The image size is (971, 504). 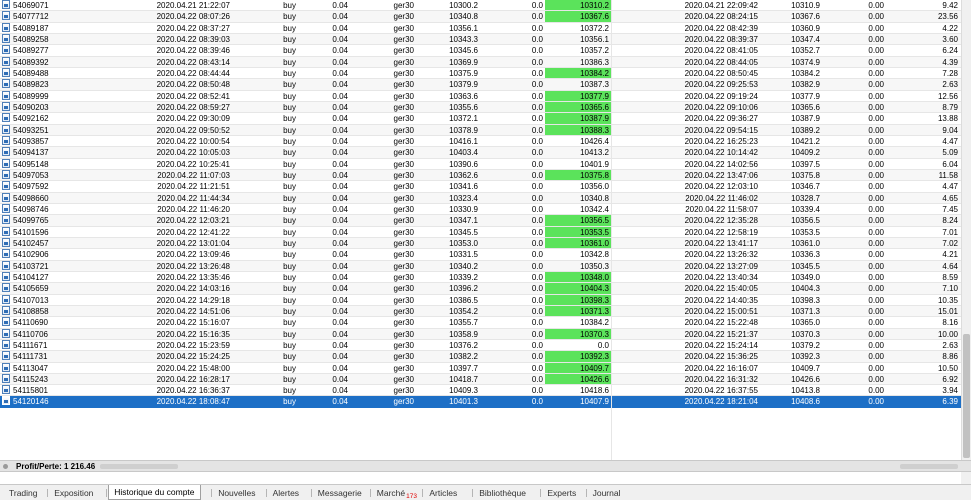 I want to click on open-price-cell: 10382.2, so click(x=463, y=357).